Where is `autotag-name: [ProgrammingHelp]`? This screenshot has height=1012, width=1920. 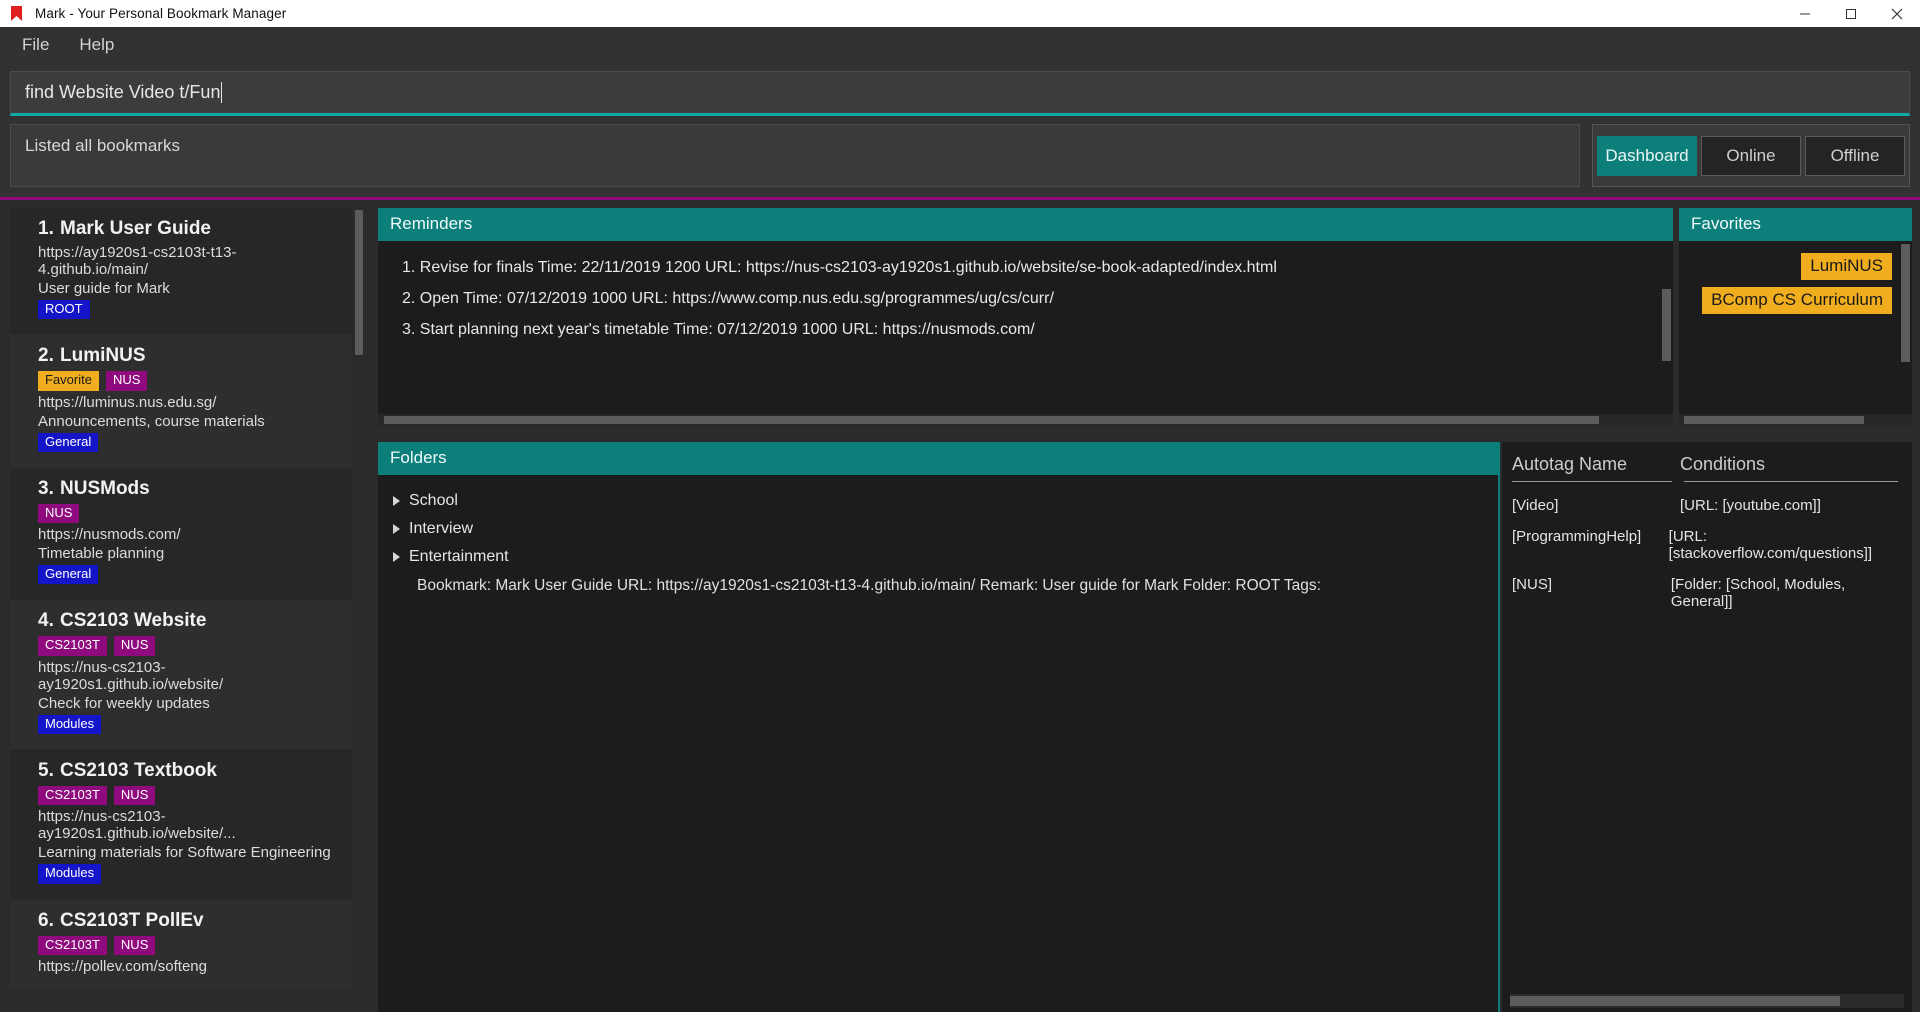
autotag-name: [ProgrammingHelp] is located at coordinates (1577, 536).